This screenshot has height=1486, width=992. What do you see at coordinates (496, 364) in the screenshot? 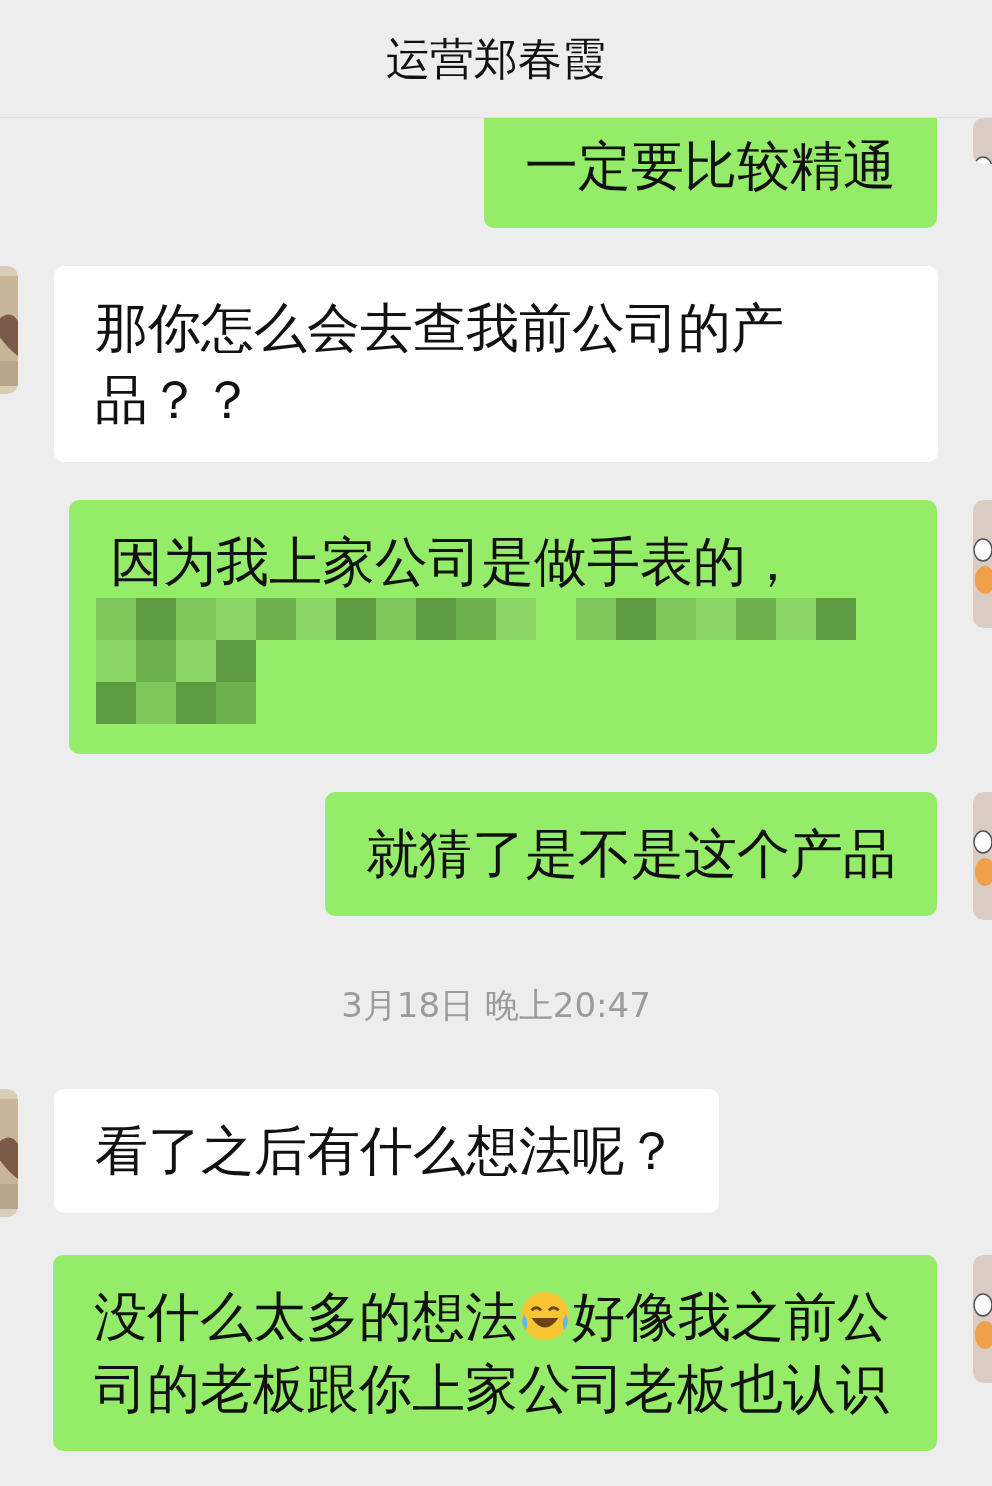
I see `message-bubble: 那你怎么会去查我前公司的产品？？` at bounding box center [496, 364].